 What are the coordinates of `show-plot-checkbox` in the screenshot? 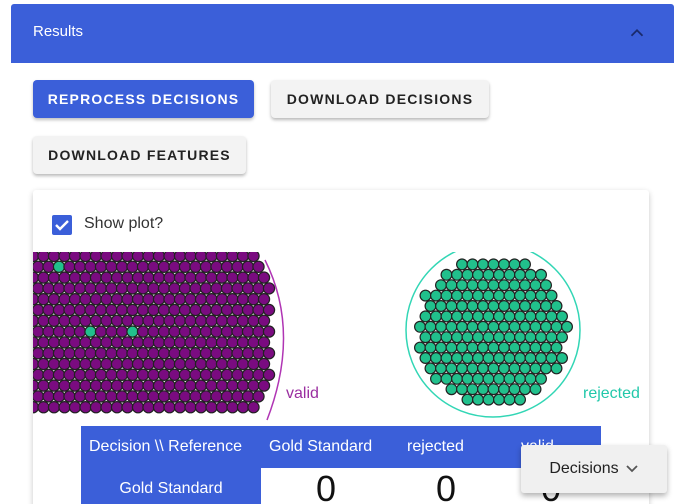 It's located at (62, 225).